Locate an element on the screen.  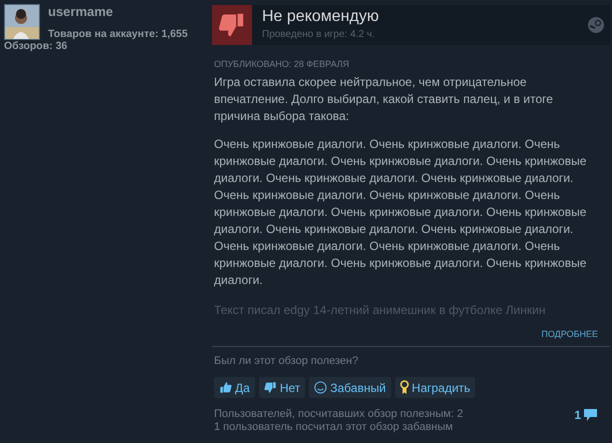
reviews-count: Обзоров: 36 is located at coordinates (36, 46).